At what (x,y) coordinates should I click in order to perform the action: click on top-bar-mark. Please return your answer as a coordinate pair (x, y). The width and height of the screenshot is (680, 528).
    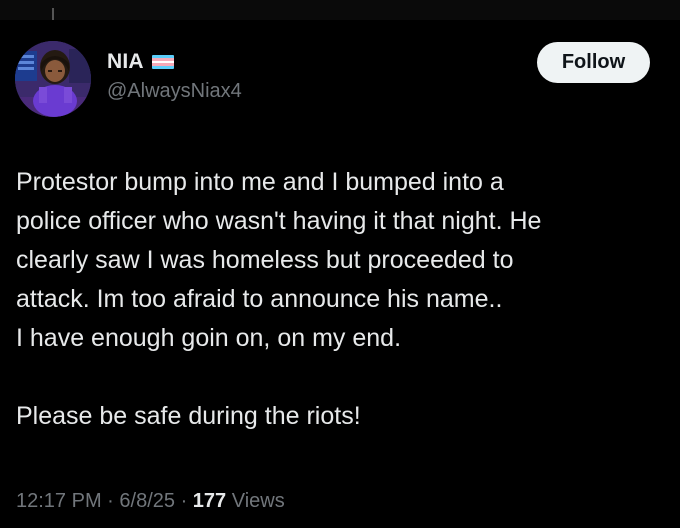
    Looking at the image, I should click on (53, 14).